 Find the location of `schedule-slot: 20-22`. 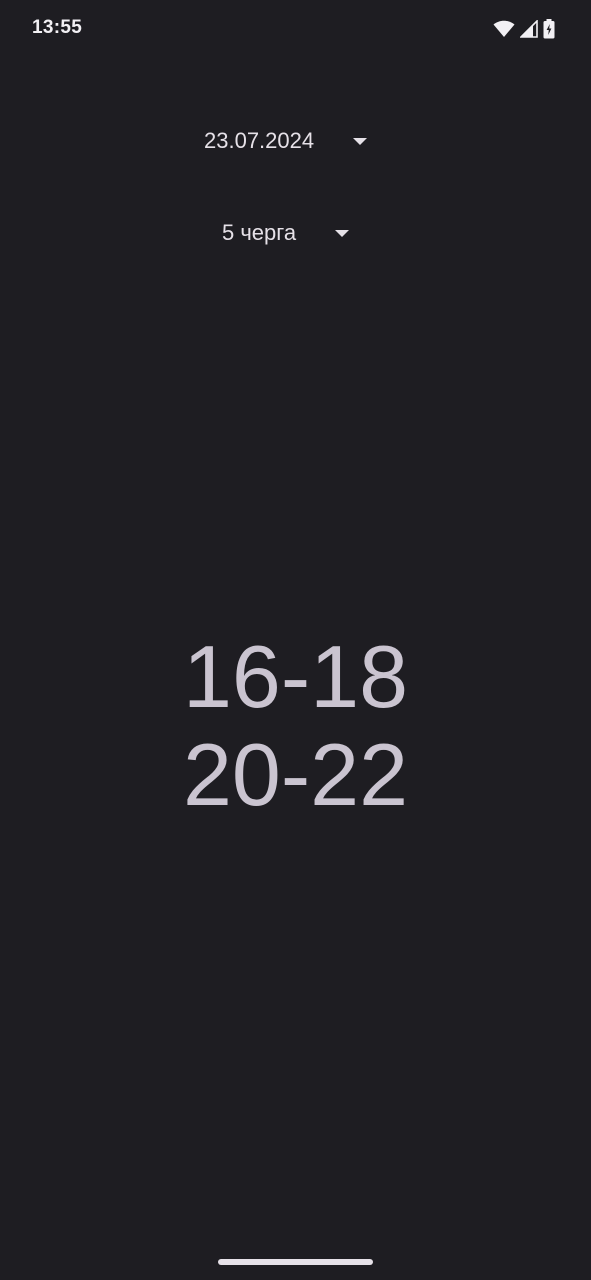

schedule-slot: 20-22 is located at coordinates (295, 774).